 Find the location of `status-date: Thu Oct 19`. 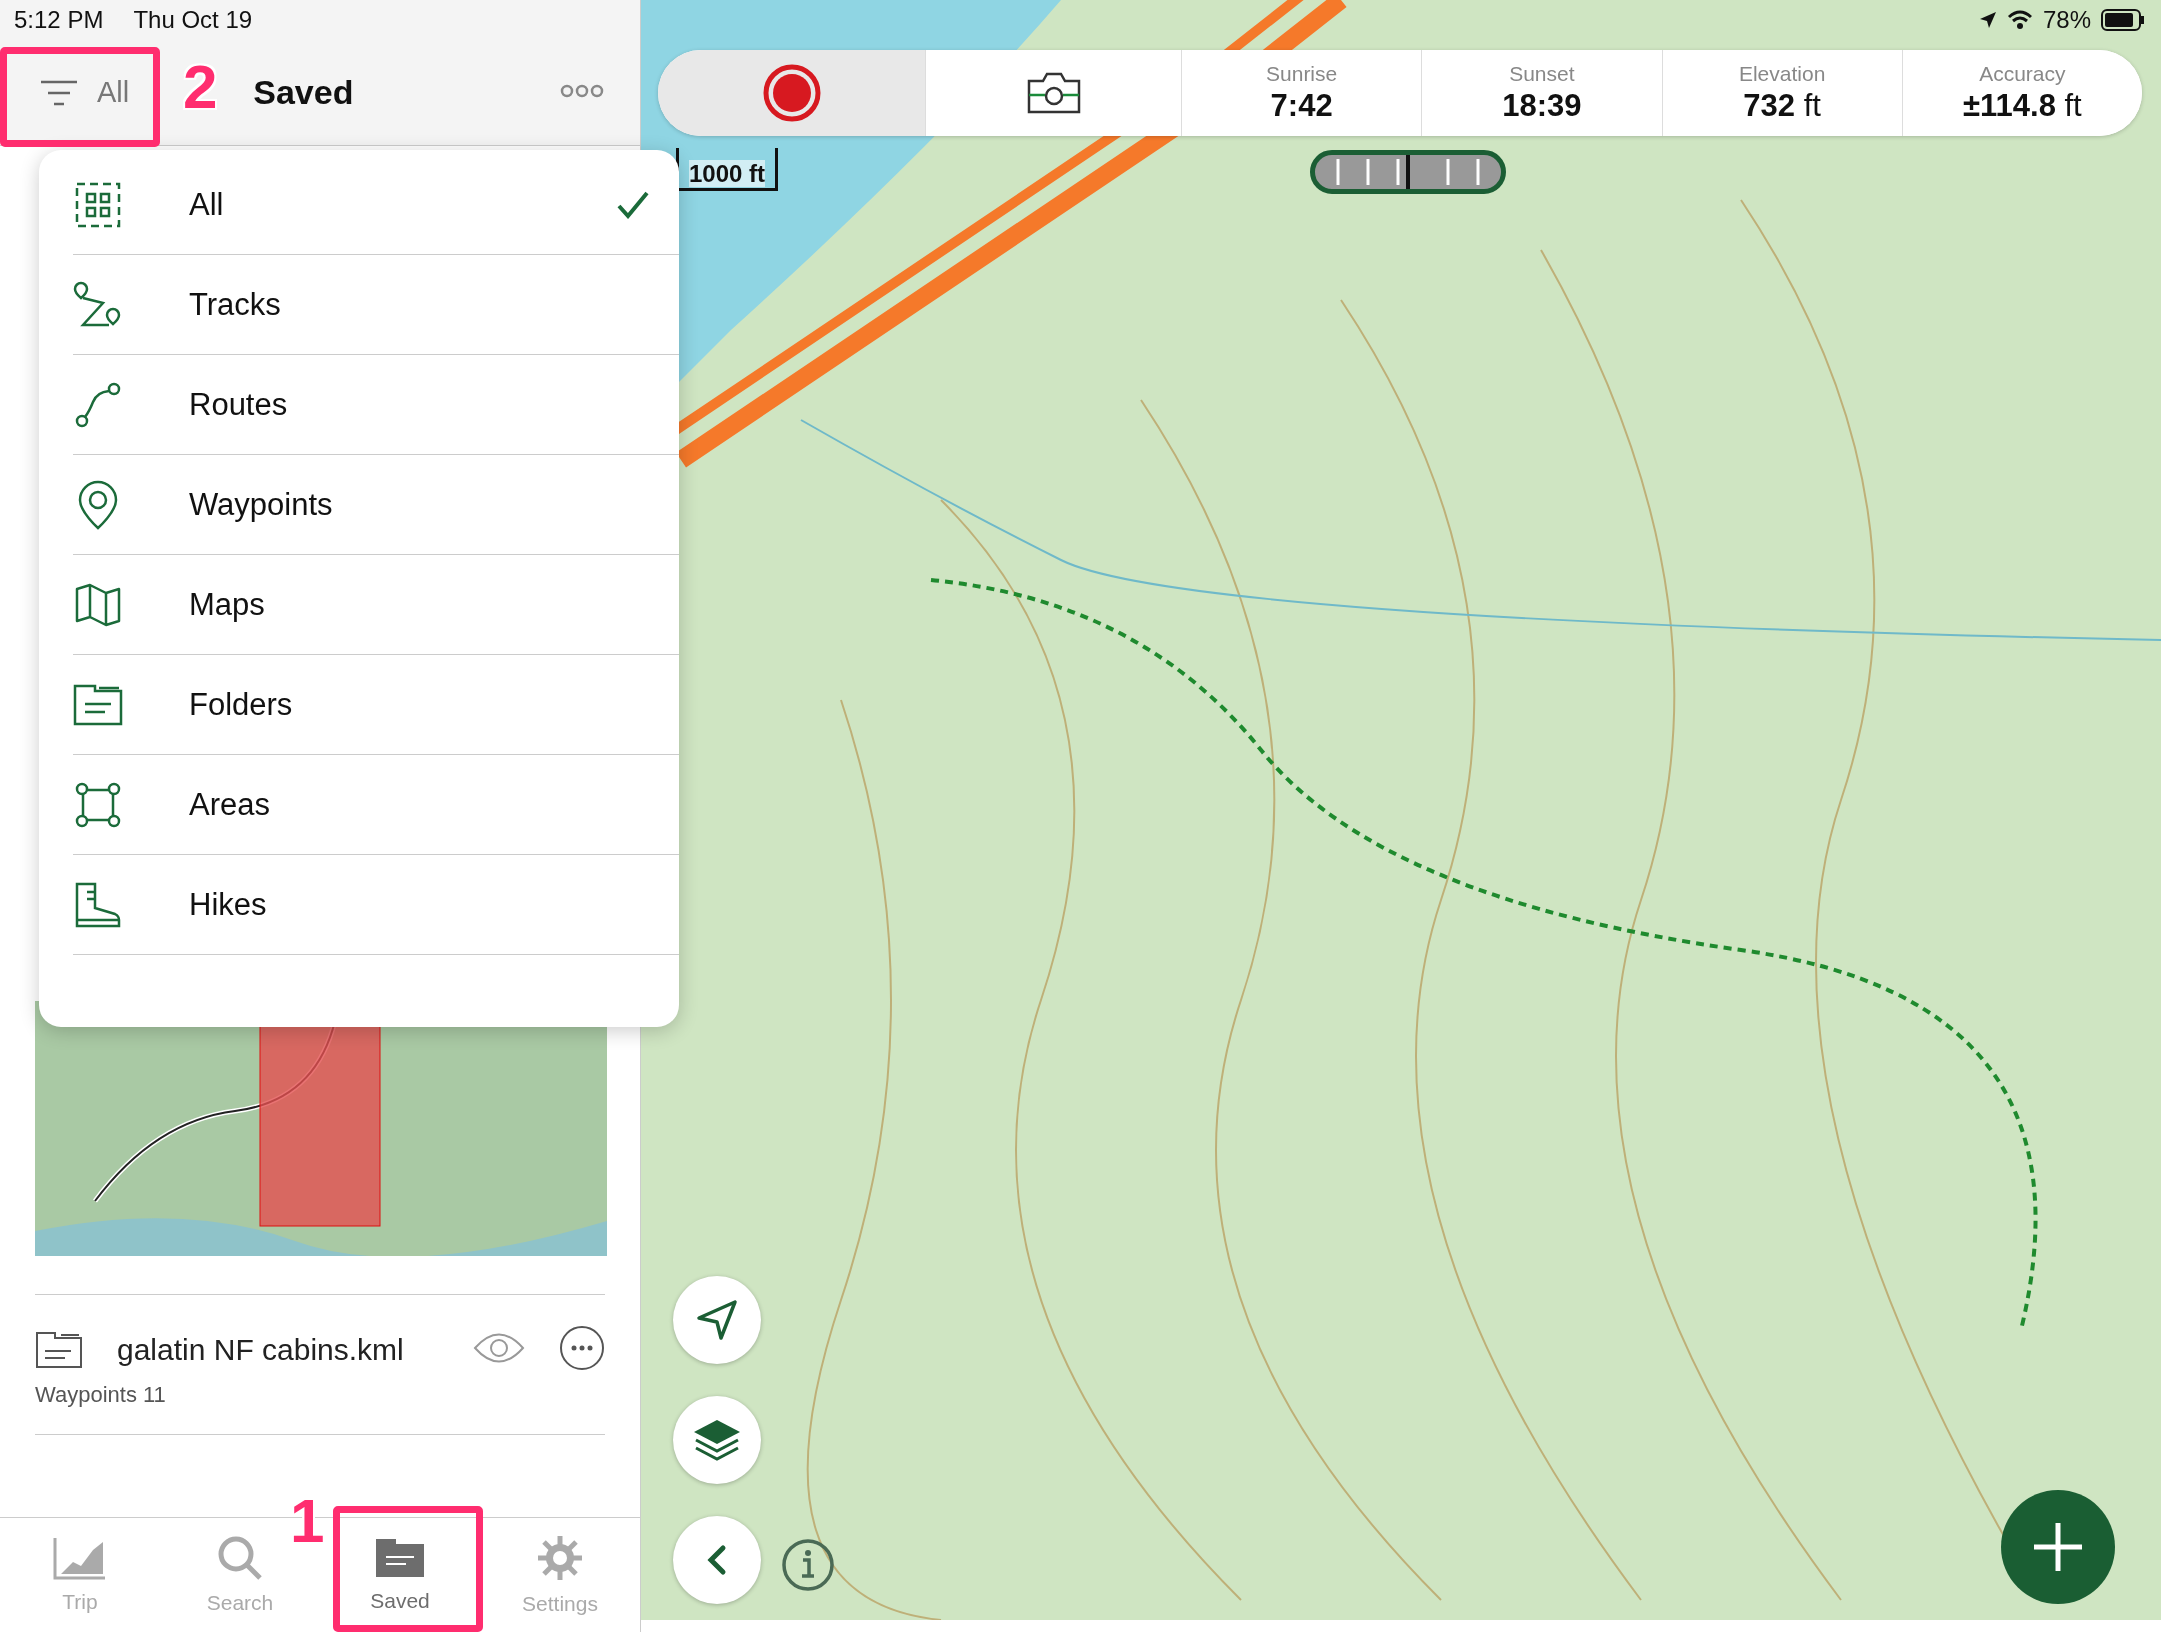

status-date: Thu Oct 19 is located at coordinates (193, 20).